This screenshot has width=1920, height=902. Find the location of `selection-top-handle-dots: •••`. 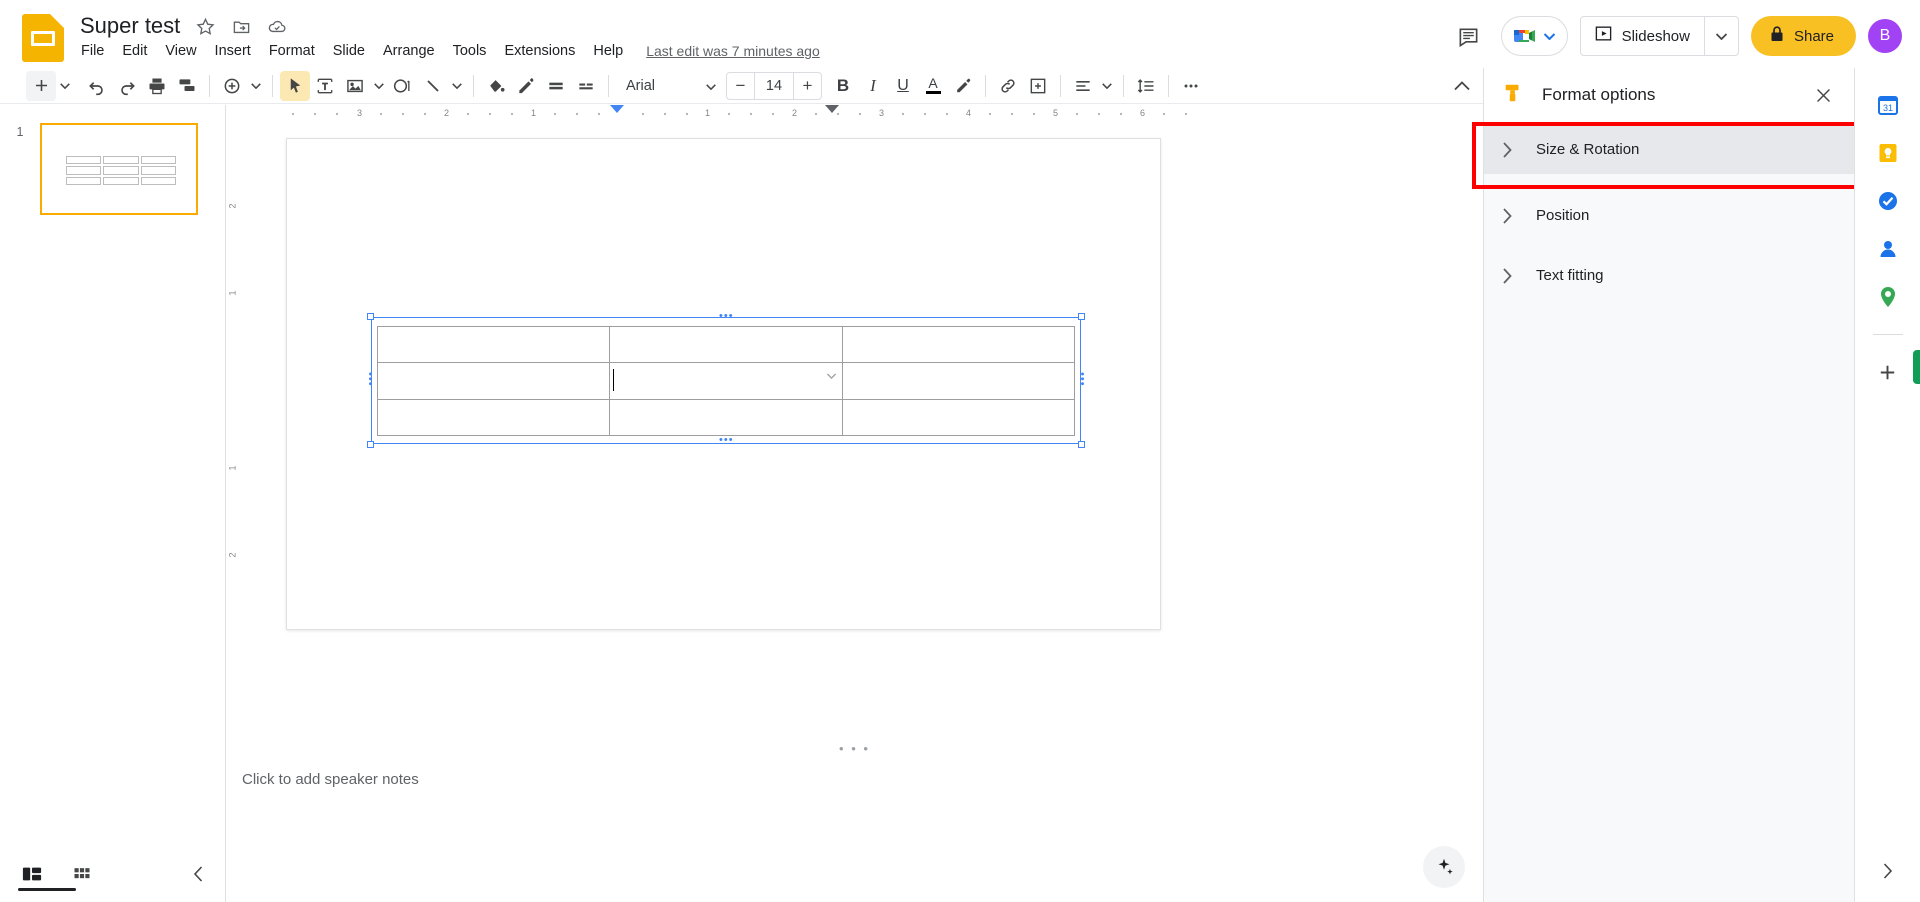

selection-top-handle-dots: ••• is located at coordinates (726, 316).